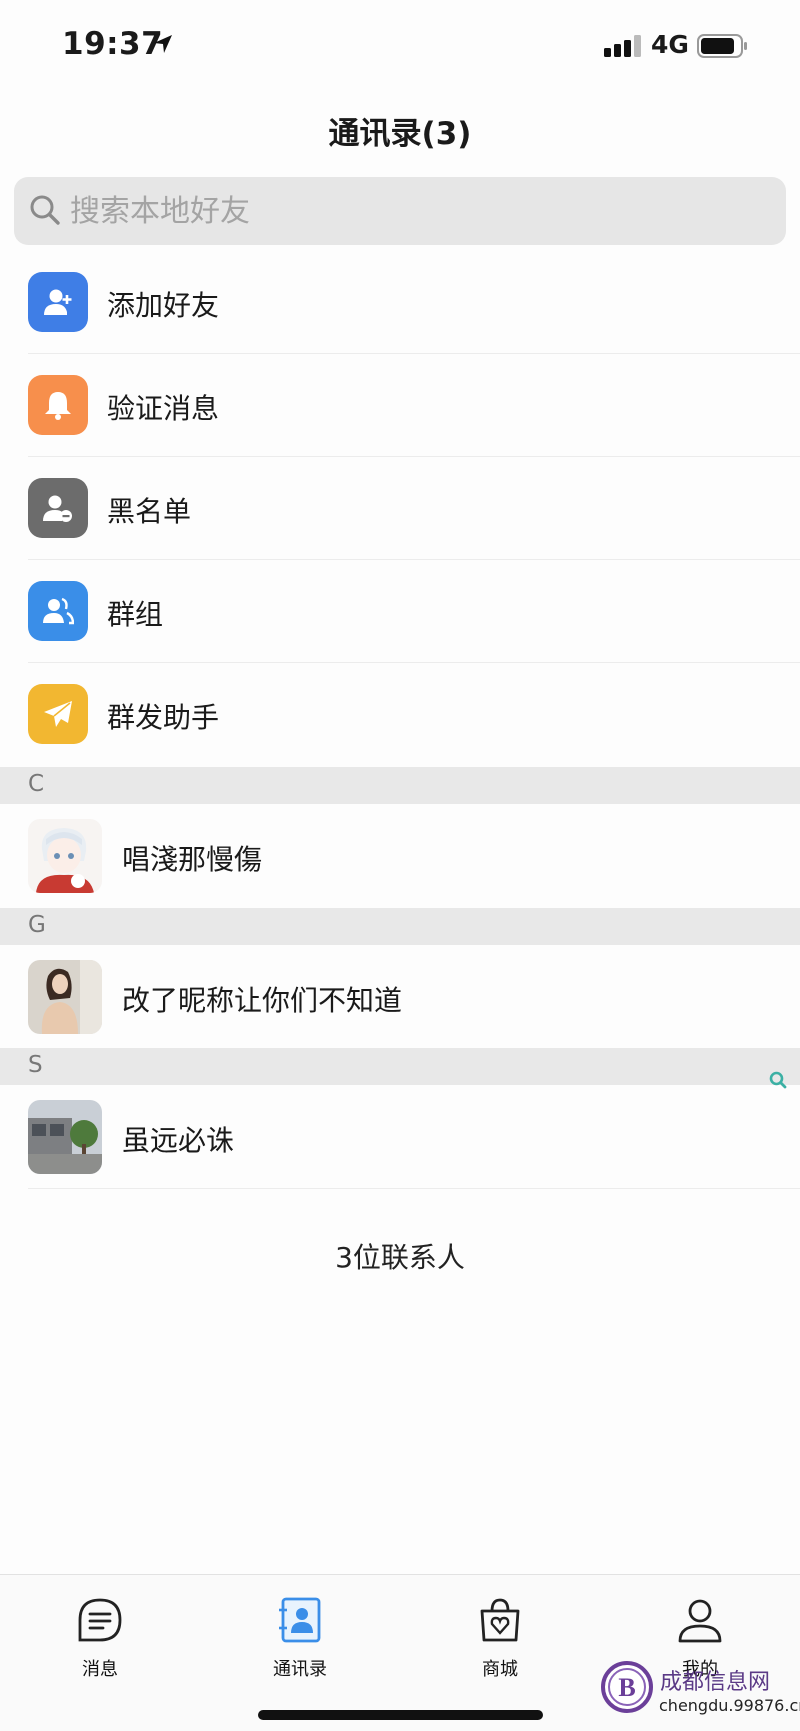 The width and height of the screenshot is (800, 1731). What do you see at coordinates (400, 508) in the screenshot?
I see `menu-item-blacklist: 黑名单` at bounding box center [400, 508].